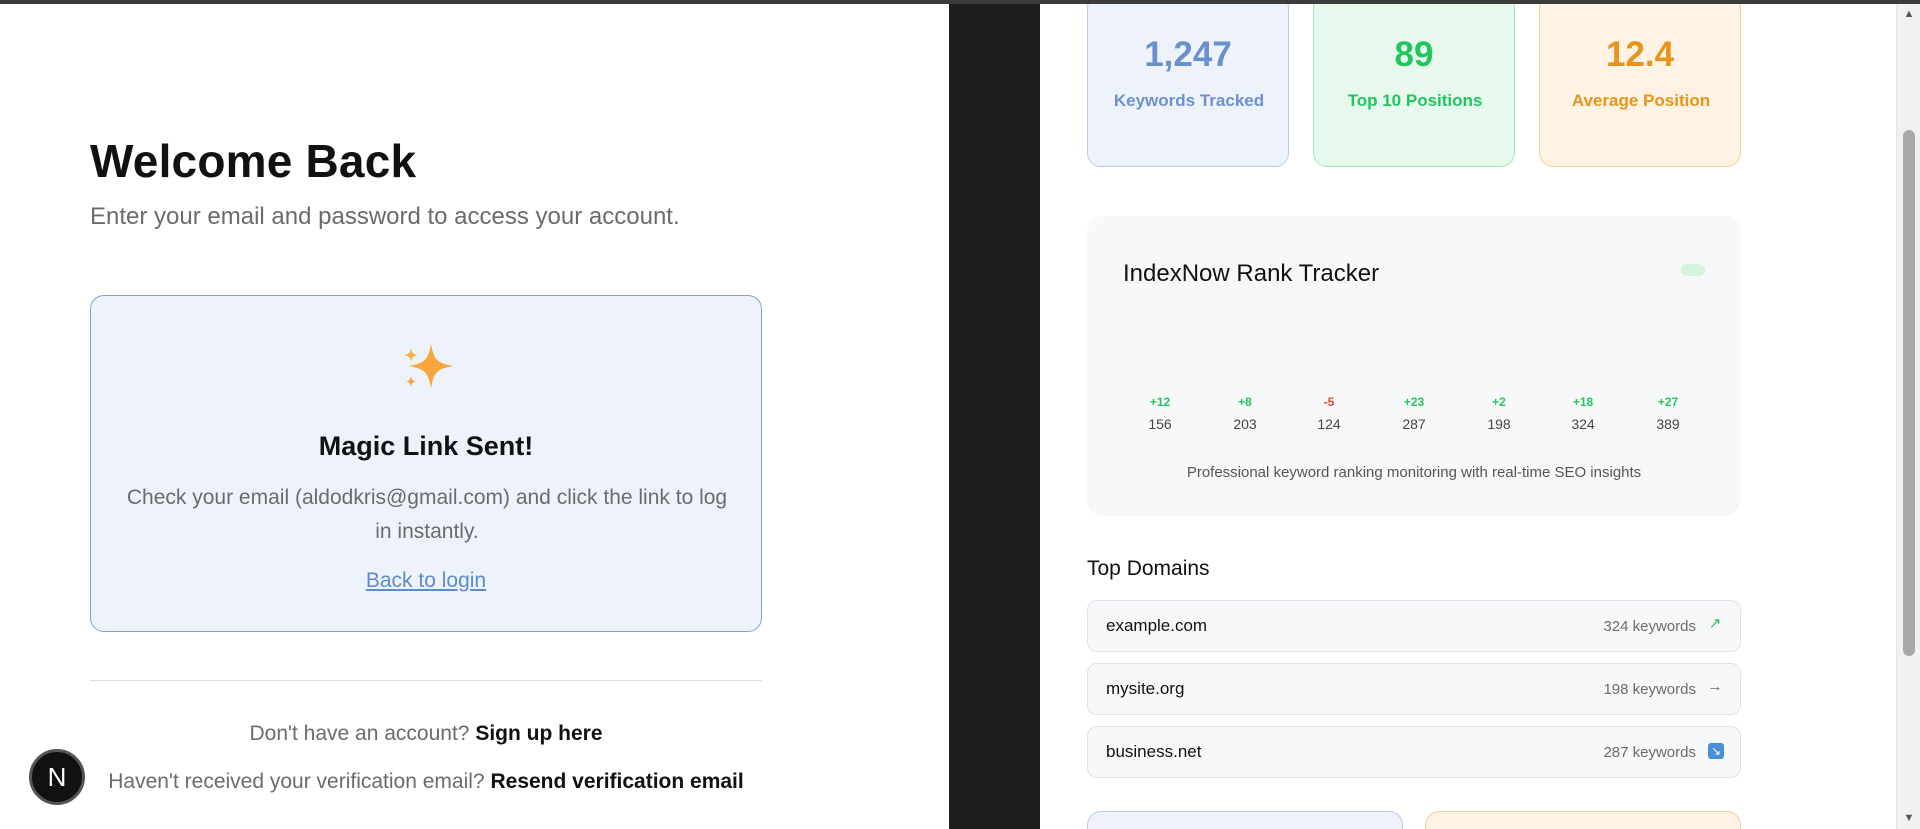 The width and height of the screenshot is (1920, 829). What do you see at coordinates (1583, 402) in the screenshot?
I see `rank-change: +18` at bounding box center [1583, 402].